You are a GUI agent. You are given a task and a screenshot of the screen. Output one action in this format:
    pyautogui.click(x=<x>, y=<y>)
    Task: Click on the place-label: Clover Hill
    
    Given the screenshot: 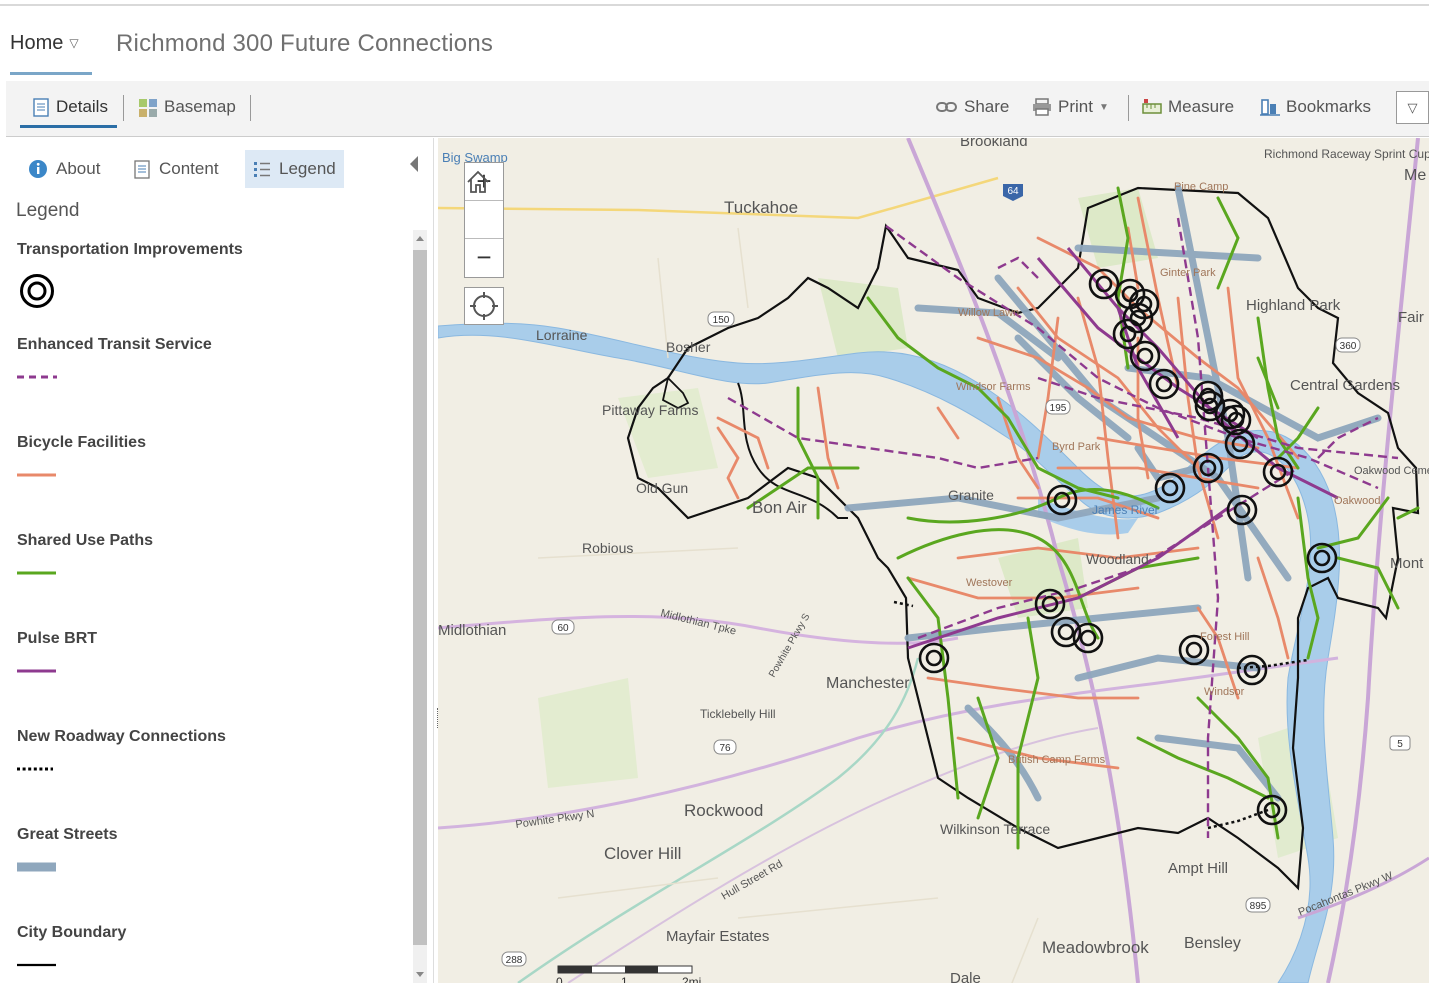 What is the action you would take?
    pyautogui.click(x=642, y=853)
    